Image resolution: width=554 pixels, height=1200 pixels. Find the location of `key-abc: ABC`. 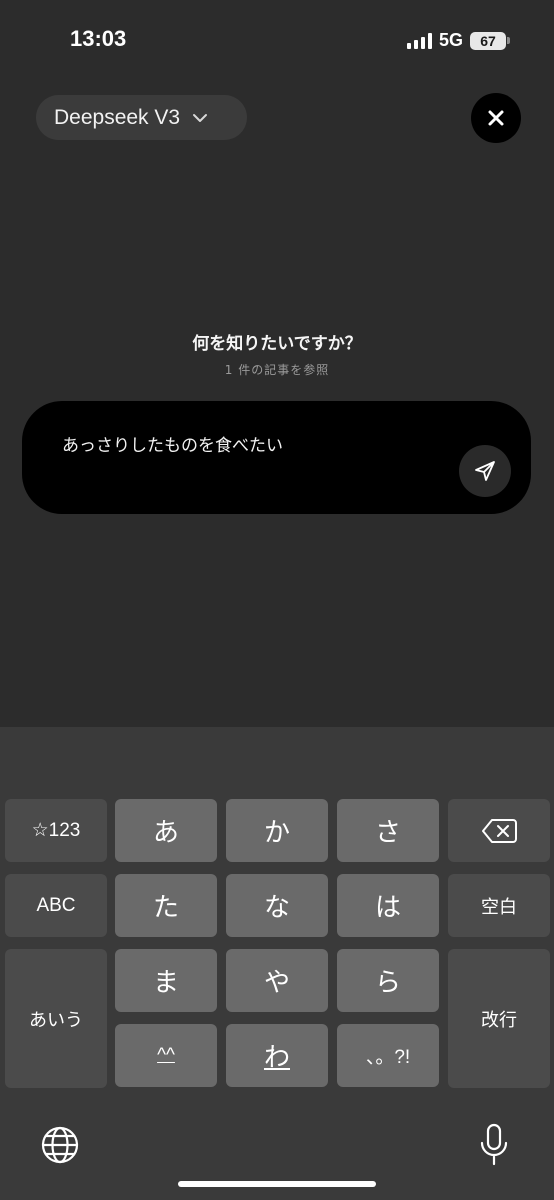

key-abc: ABC is located at coordinates (56, 905).